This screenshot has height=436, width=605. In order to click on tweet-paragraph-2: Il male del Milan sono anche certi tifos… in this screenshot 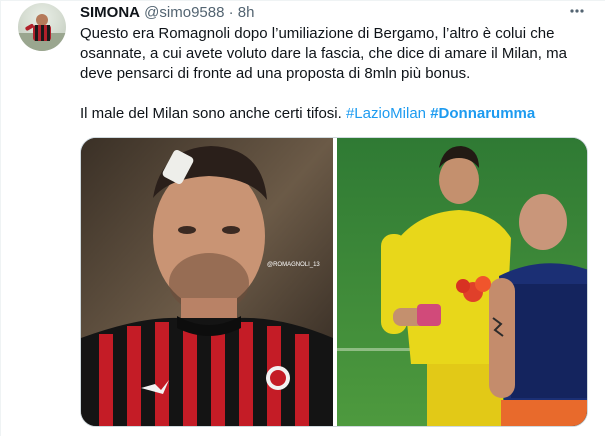, I will do `click(330, 114)`.